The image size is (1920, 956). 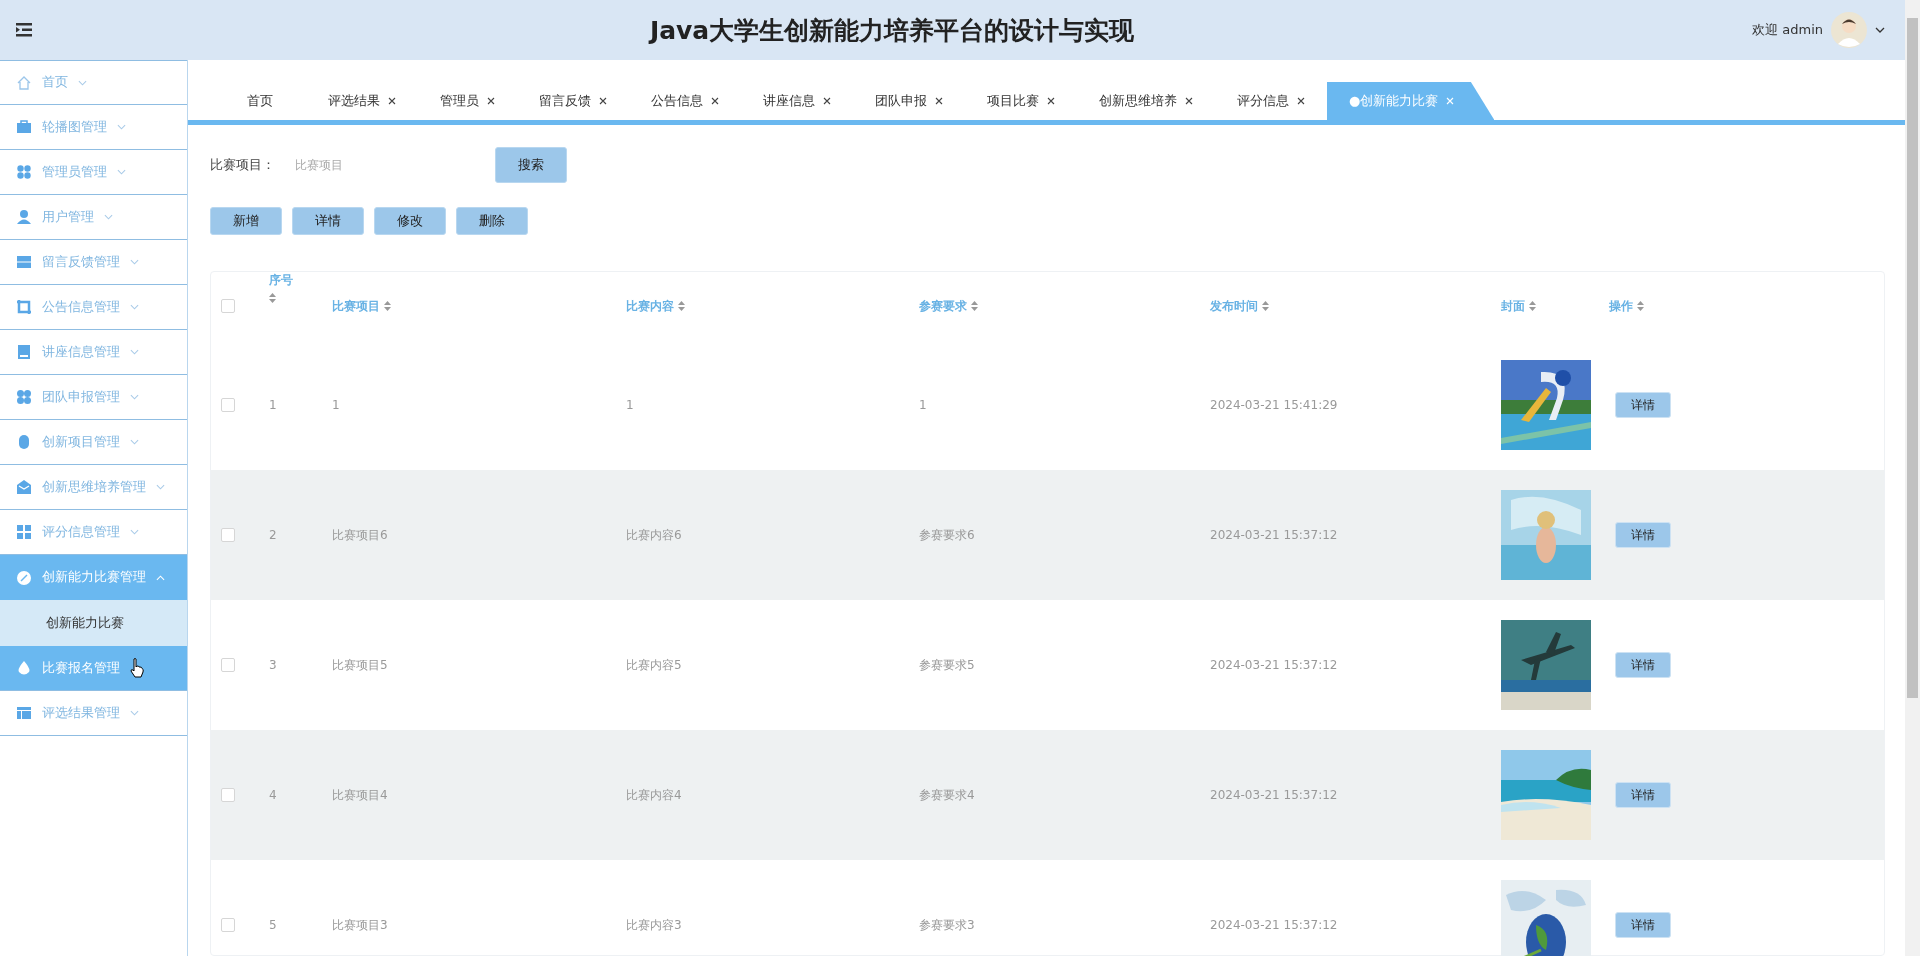 What do you see at coordinates (24, 127) in the screenshot?
I see `briefcase-icon` at bounding box center [24, 127].